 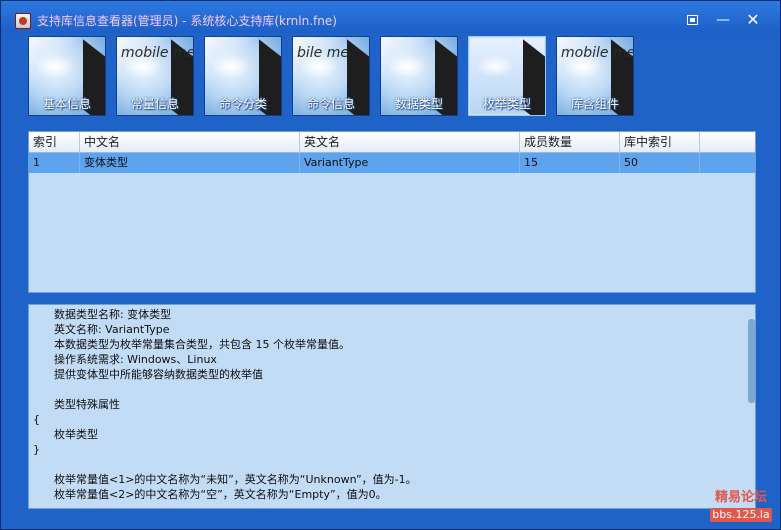 What do you see at coordinates (741, 515) in the screenshot?
I see `watermark-url: bbs.125.la` at bounding box center [741, 515].